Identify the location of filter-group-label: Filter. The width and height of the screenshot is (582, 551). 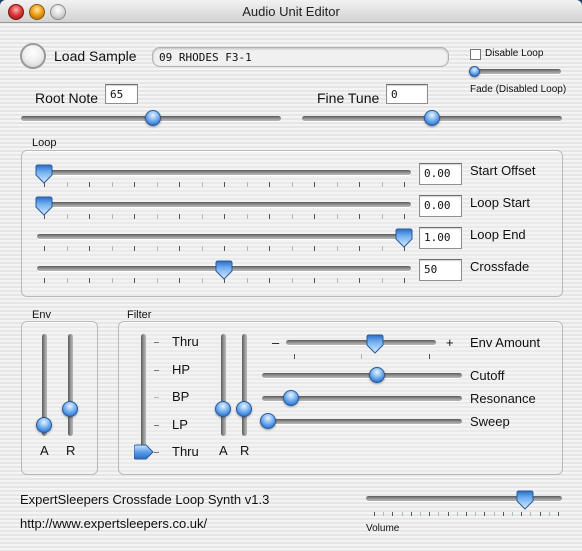
(139, 315).